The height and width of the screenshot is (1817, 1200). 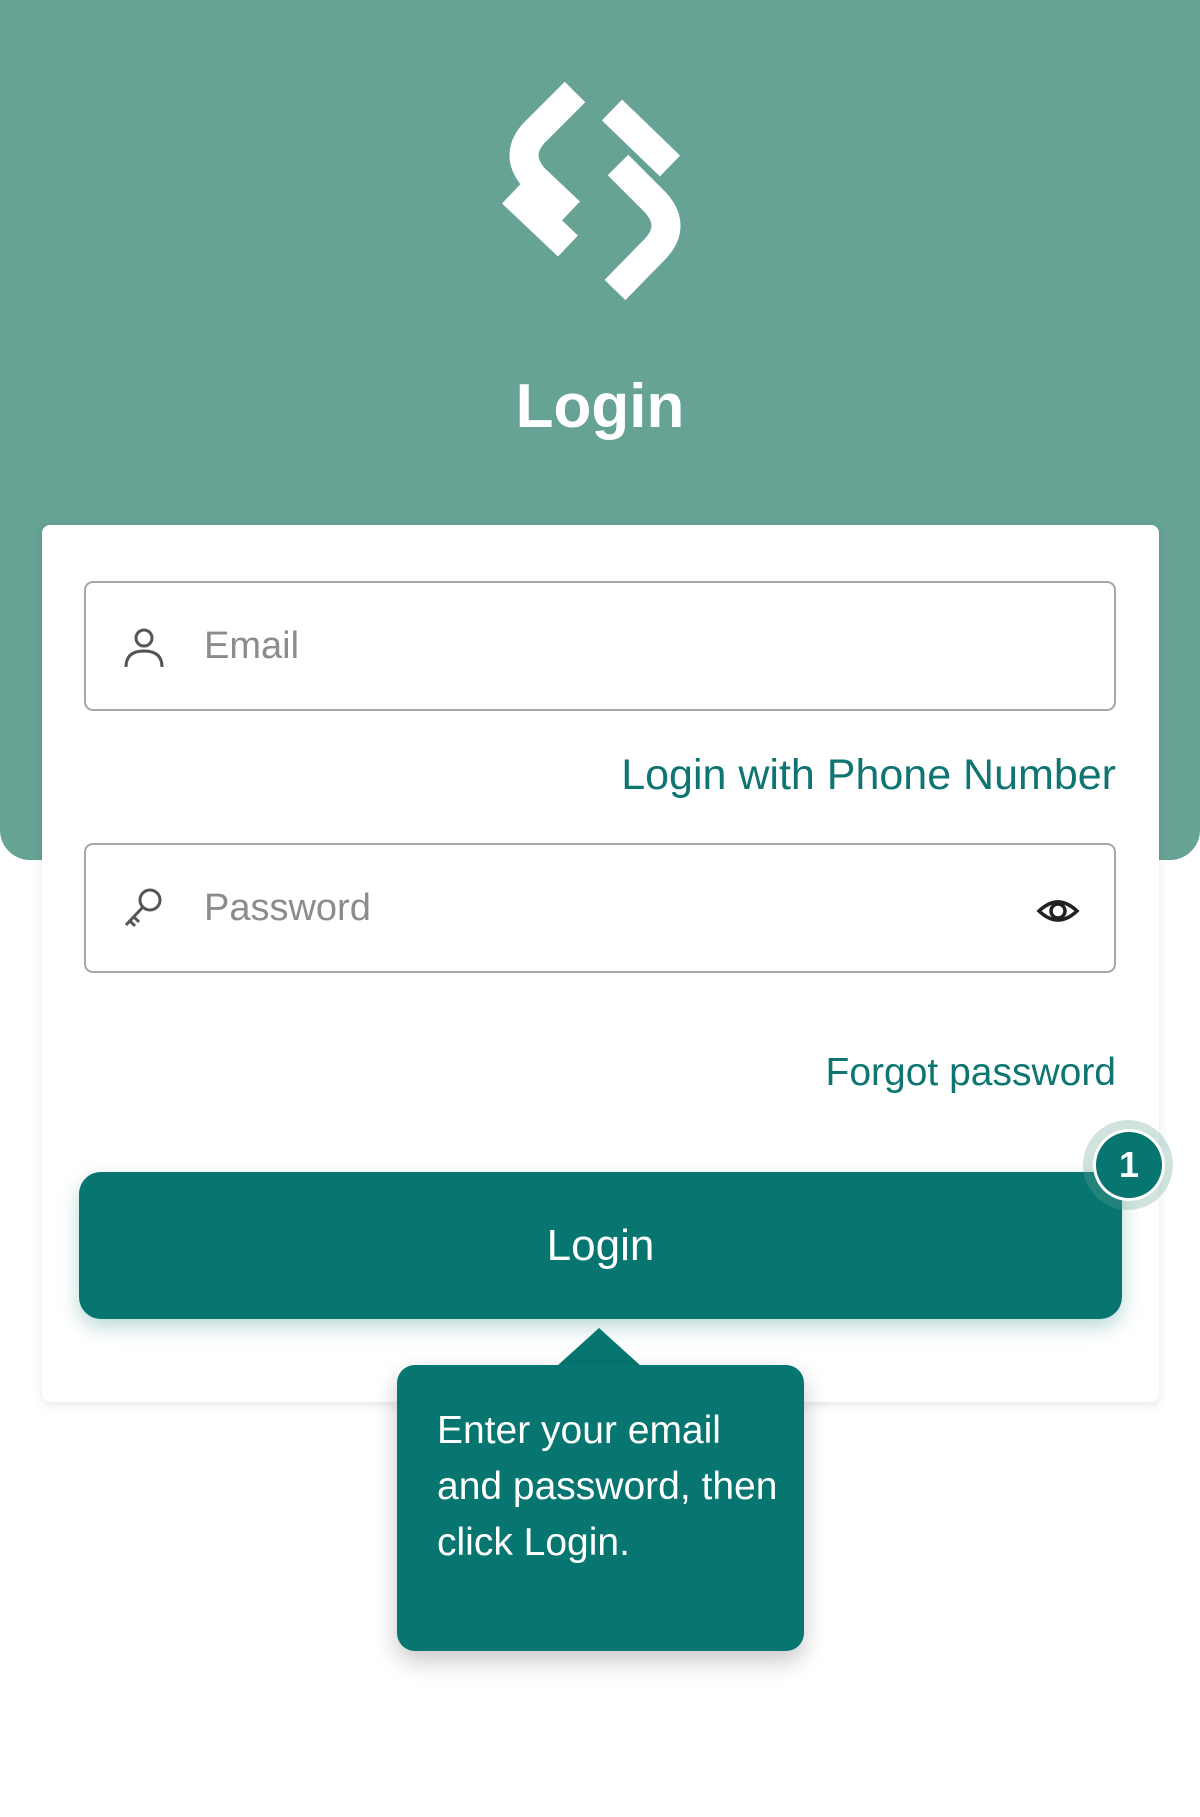 I want to click on user-icon, so click(x=144, y=648).